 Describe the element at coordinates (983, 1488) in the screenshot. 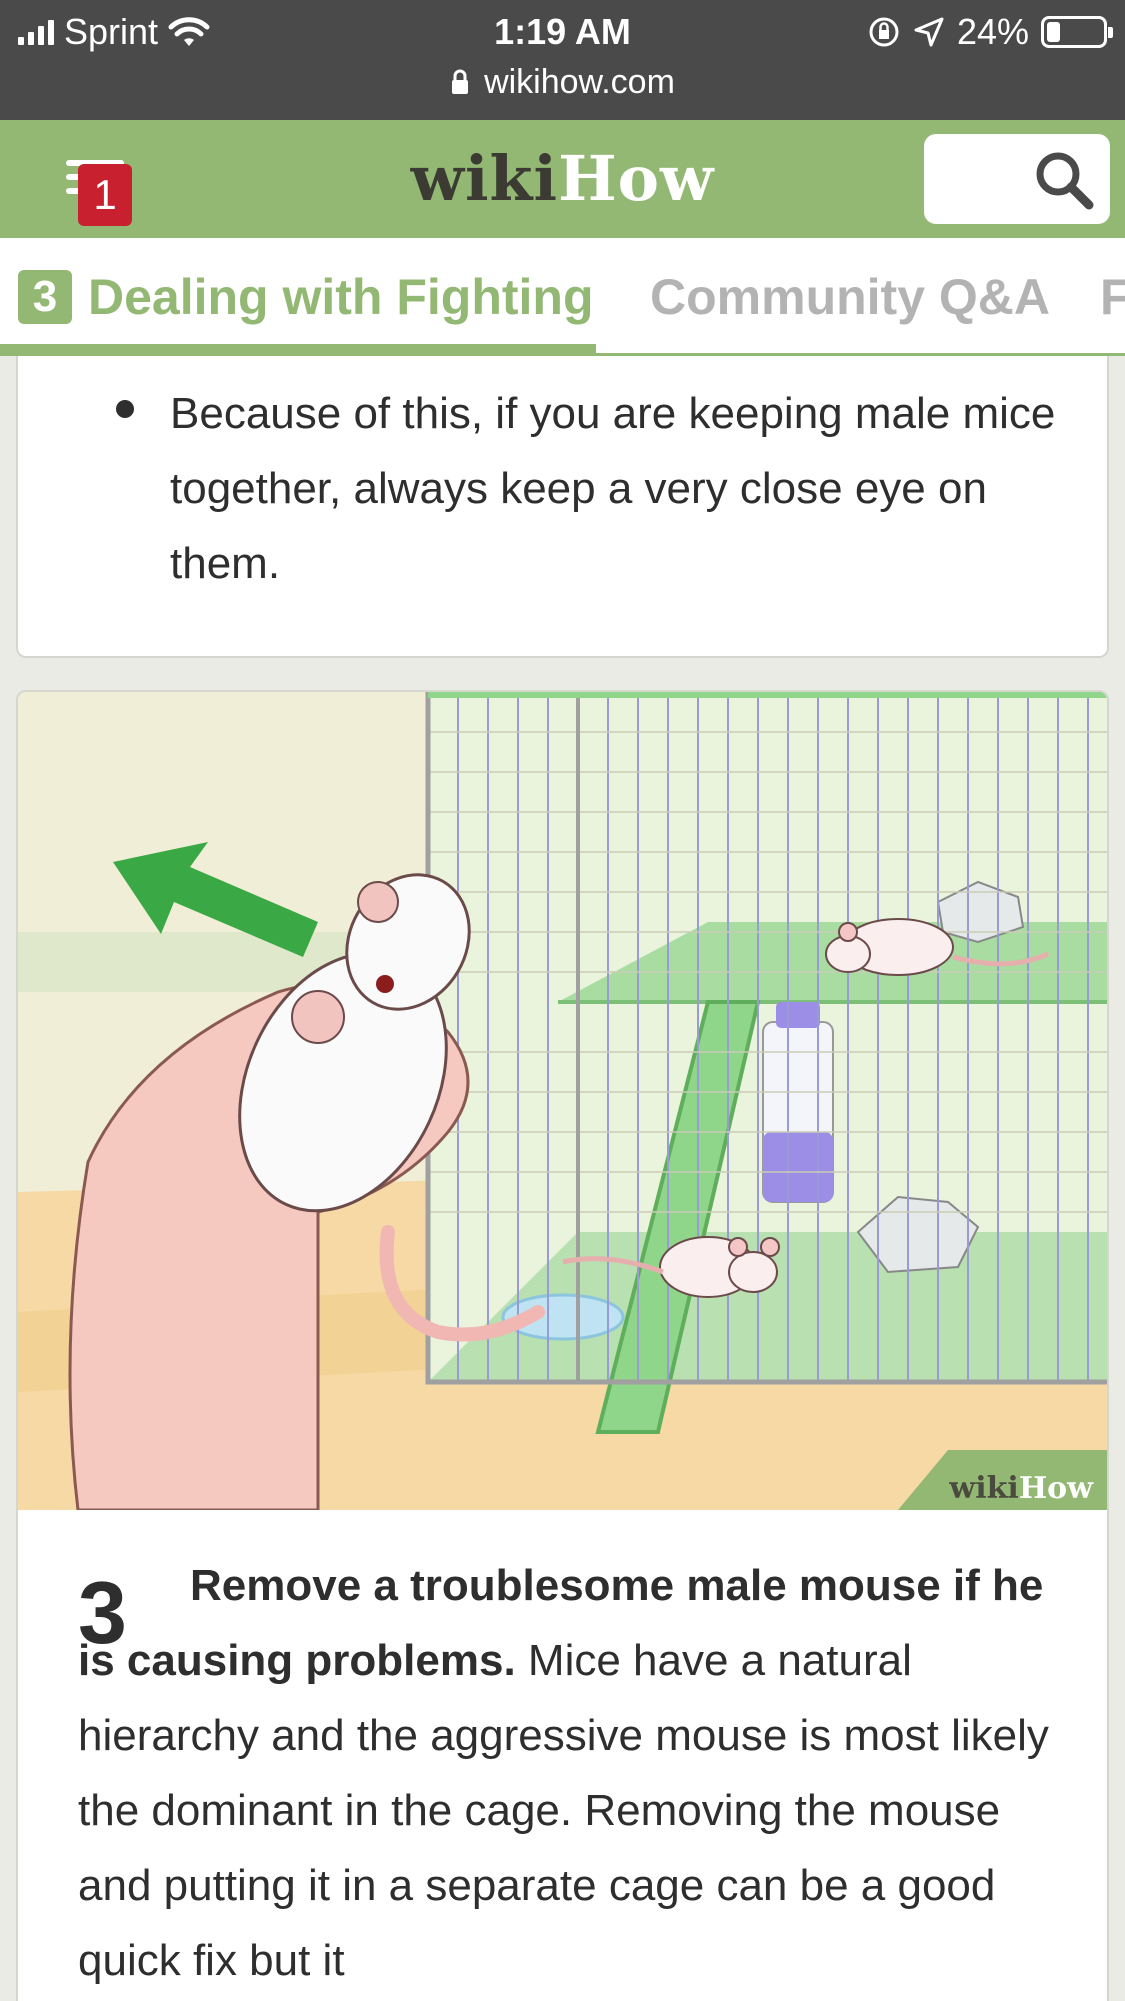

I see `watermark-wiki: wiki` at that location.